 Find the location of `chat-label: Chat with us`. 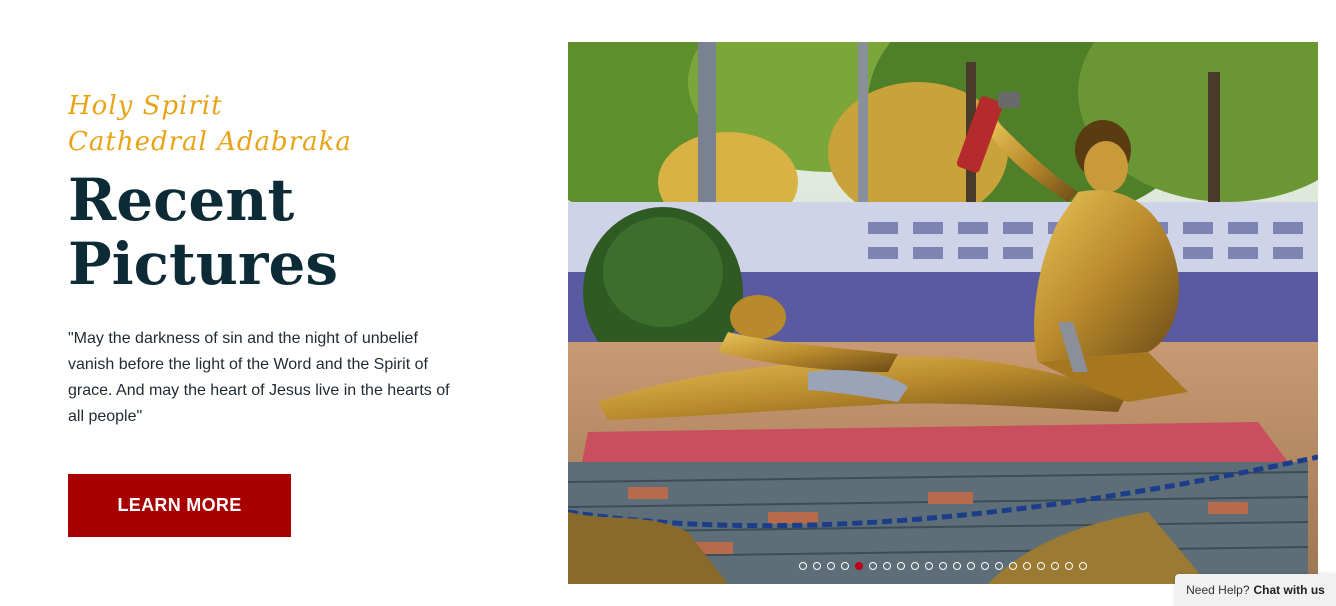

chat-label: Chat with us is located at coordinates (1289, 590).